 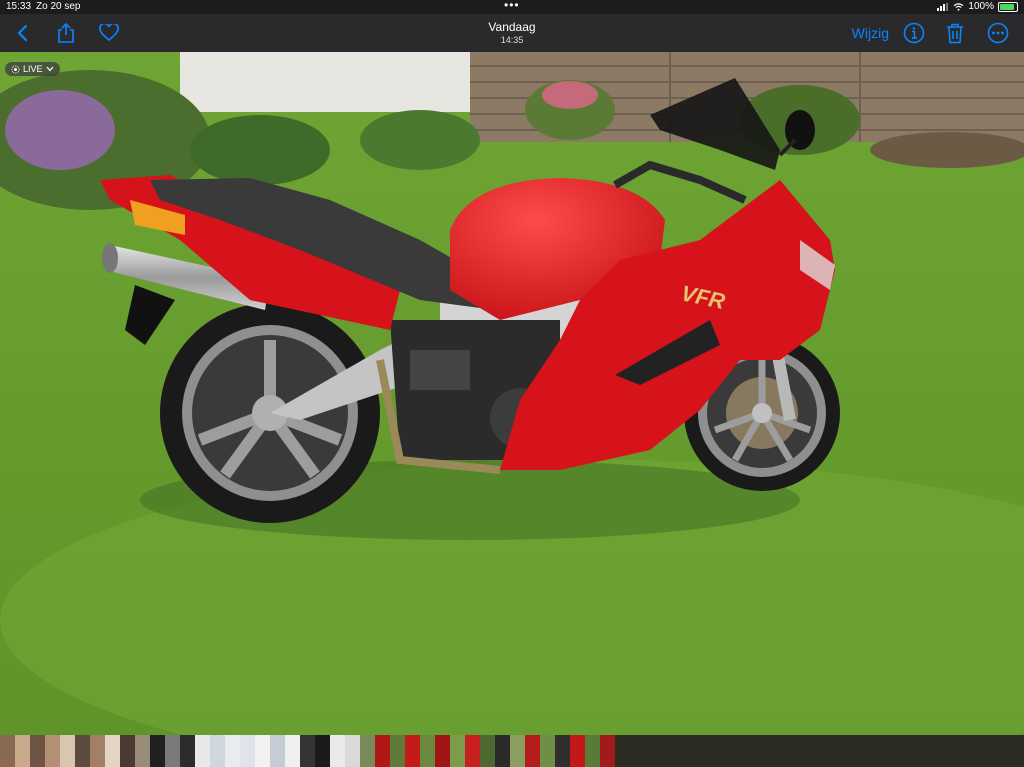 I want to click on status-date: Zo 20 sep, so click(x=58, y=6).